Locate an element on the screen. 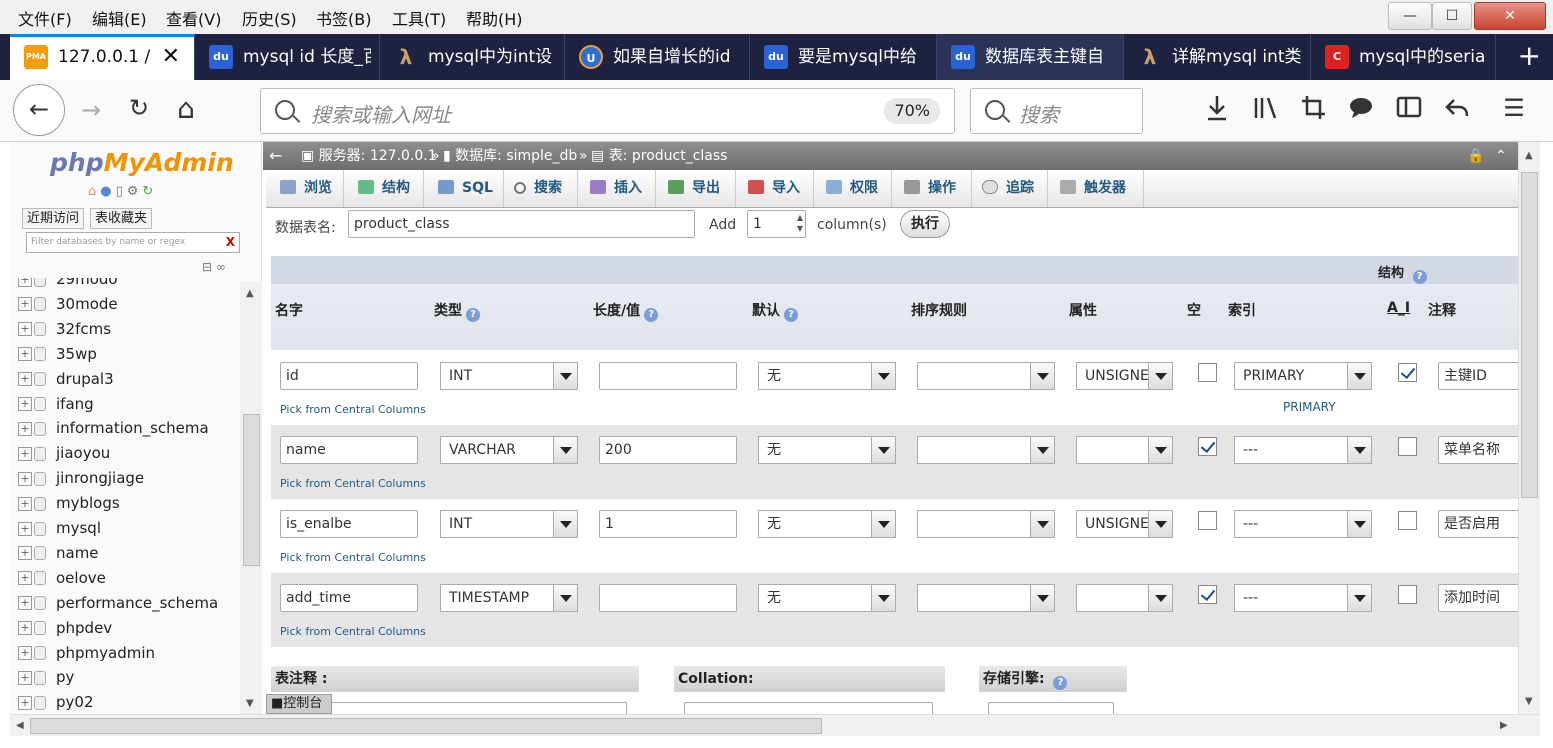  table-name-input: product_class is located at coordinates (521, 224).